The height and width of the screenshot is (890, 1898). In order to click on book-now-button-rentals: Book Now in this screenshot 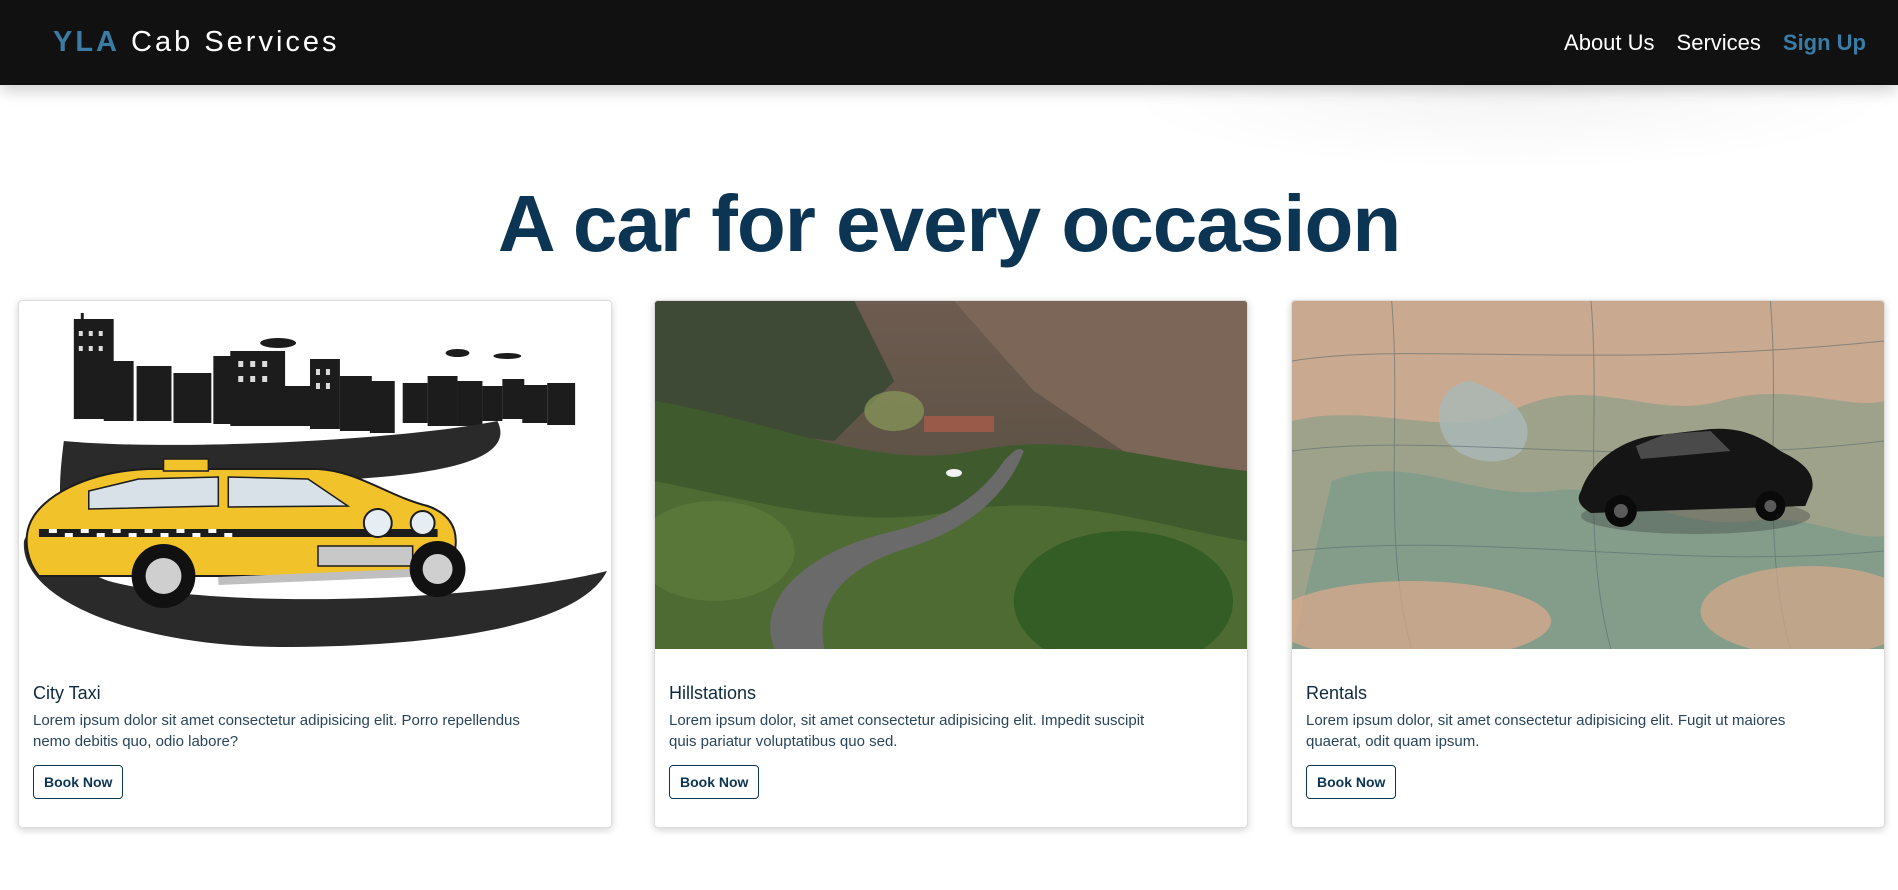, I will do `click(1351, 782)`.